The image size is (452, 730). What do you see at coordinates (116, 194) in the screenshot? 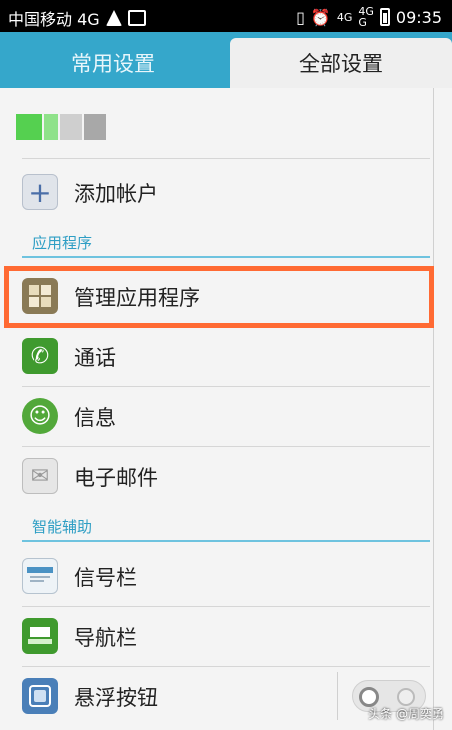
I see `add-account-label: 添加帐户` at bounding box center [116, 194].